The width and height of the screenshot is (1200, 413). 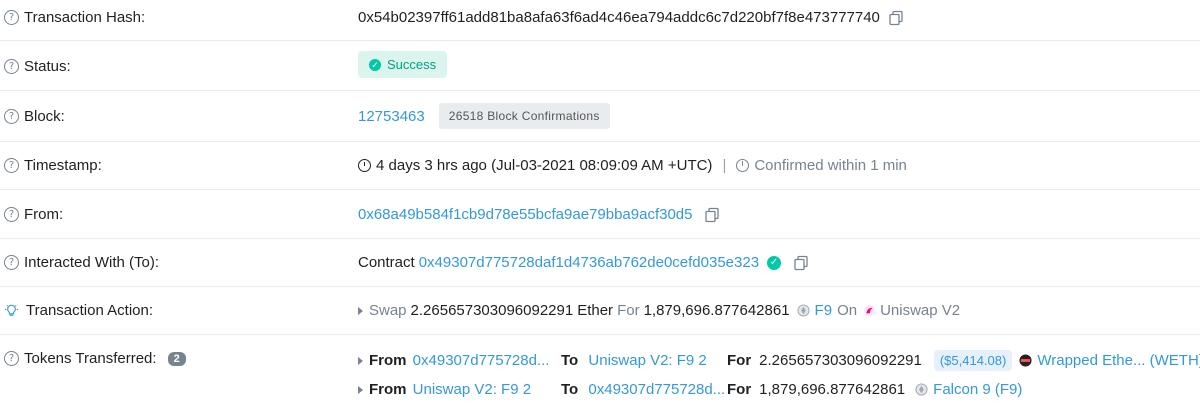 What do you see at coordinates (524, 116) in the screenshot?
I see `block-confirmations-badge: 26518 Block Confirmations` at bounding box center [524, 116].